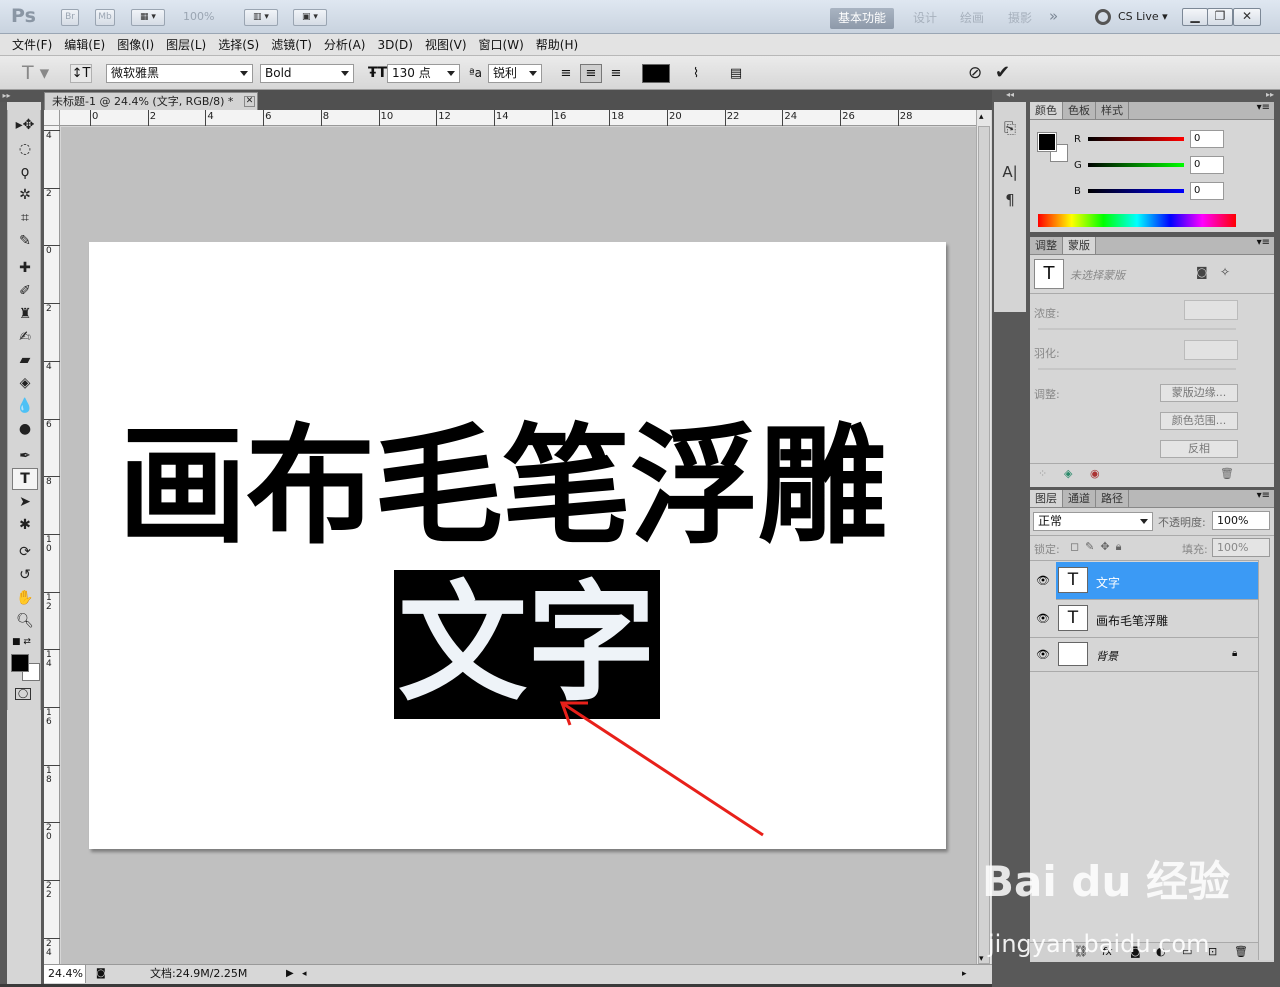  What do you see at coordinates (1108, 582) in the screenshot?
I see `layer-name-text: 文字` at bounding box center [1108, 582].